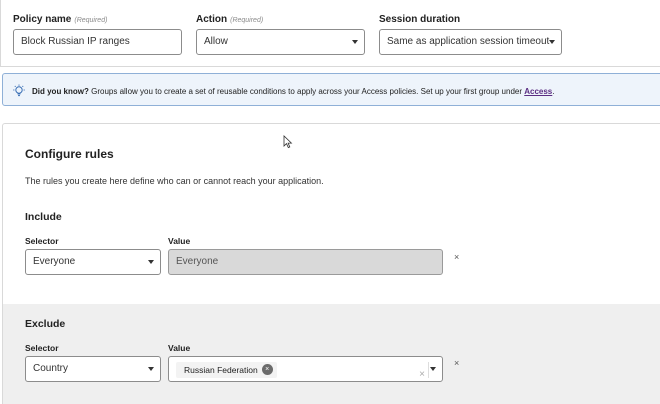 This screenshot has width=660, height=404. I want to click on session-duration-select: Same as application session timeout, so click(470, 42).